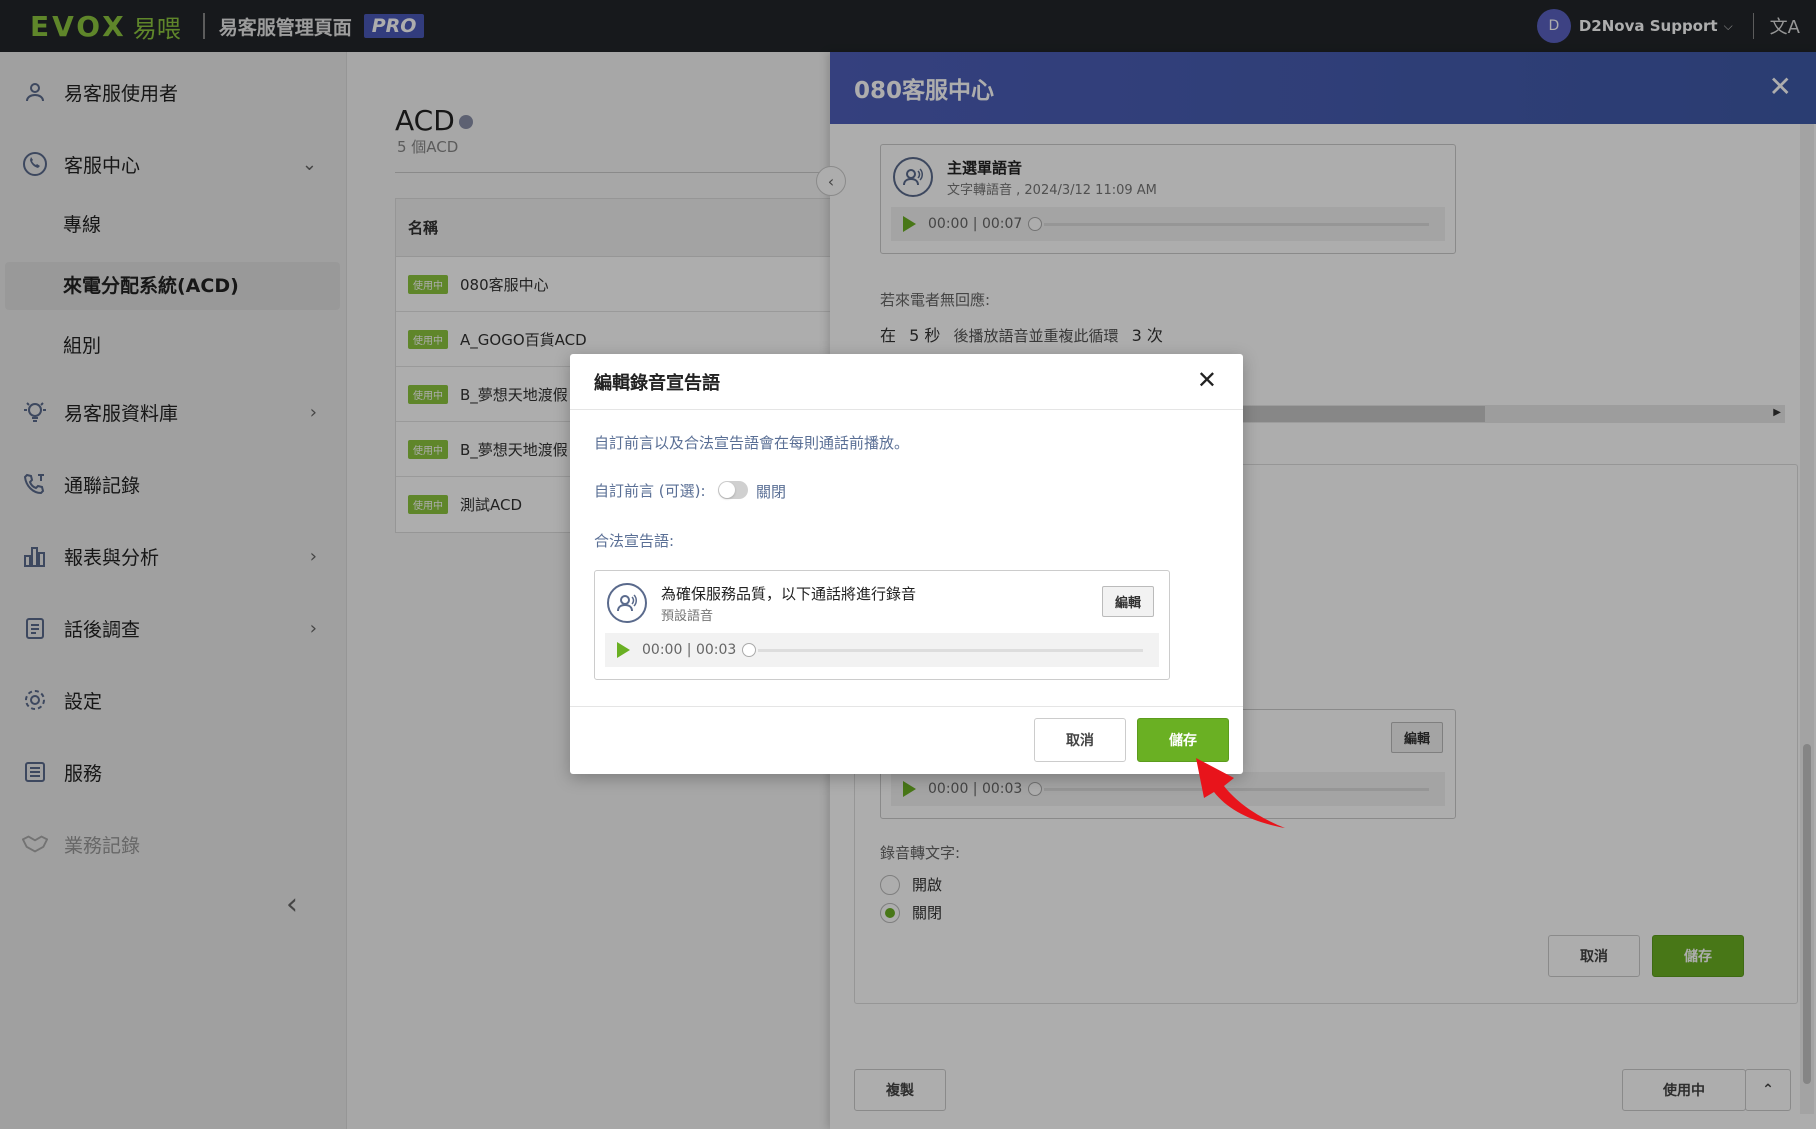 This screenshot has height=1129, width=1816. I want to click on edit-button: 編輯, so click(1128, 601).